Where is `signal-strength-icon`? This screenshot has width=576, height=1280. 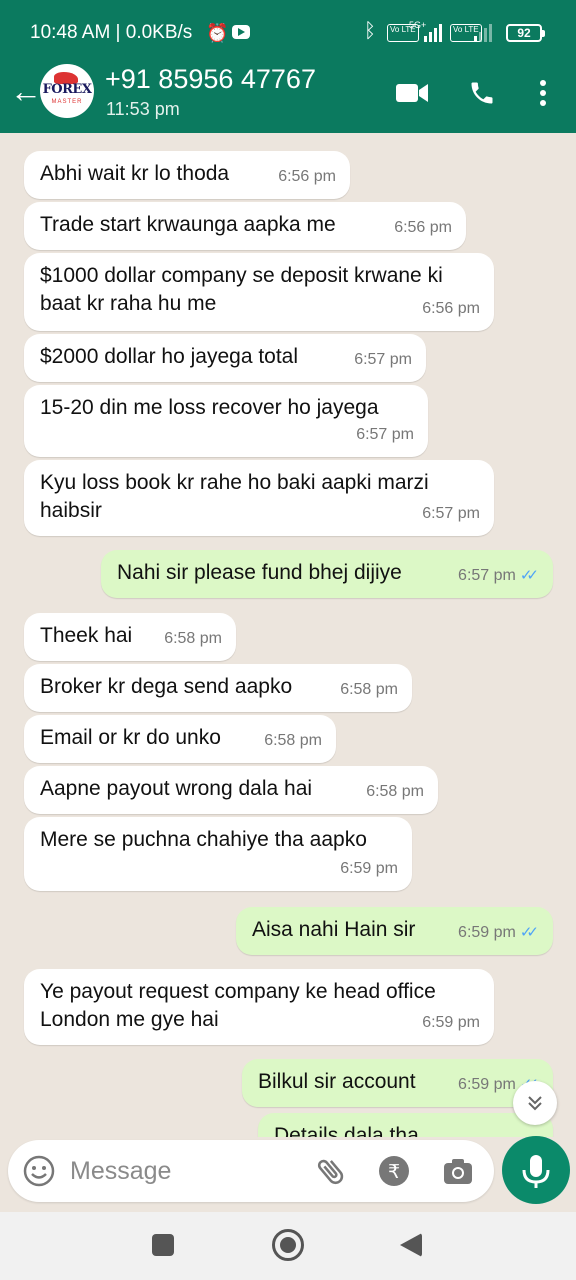
signal-strength-icon is located at coordinates (433, 32).